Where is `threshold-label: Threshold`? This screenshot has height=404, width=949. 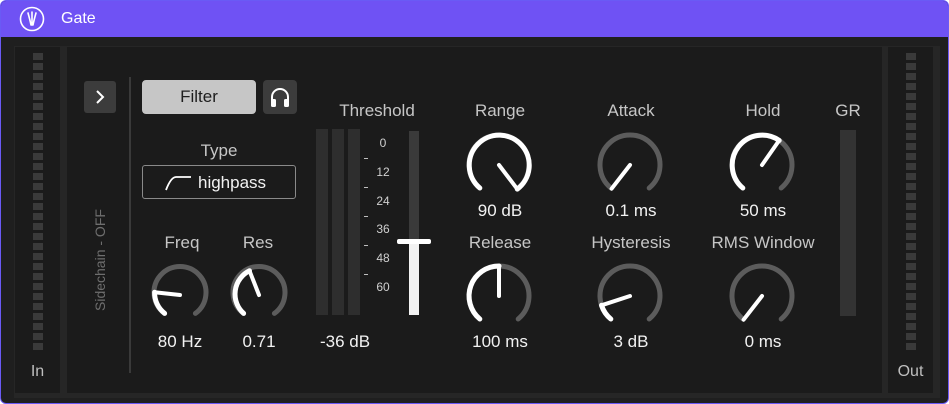 threshold-label: Threshold is located at coordinates (377, 110).